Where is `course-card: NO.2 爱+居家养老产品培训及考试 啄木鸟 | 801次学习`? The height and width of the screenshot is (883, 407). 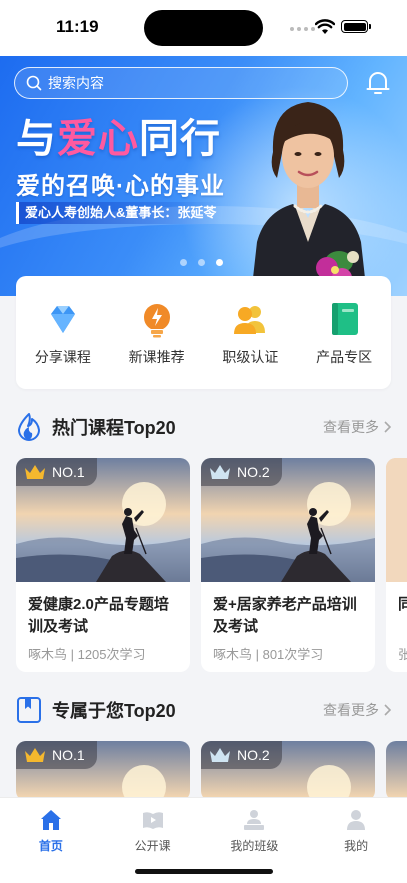 course-card: NO.2 爱+居家养老产品培训及考试 啄木鸟 | 801次学习 is located at coordinates (288, 565).